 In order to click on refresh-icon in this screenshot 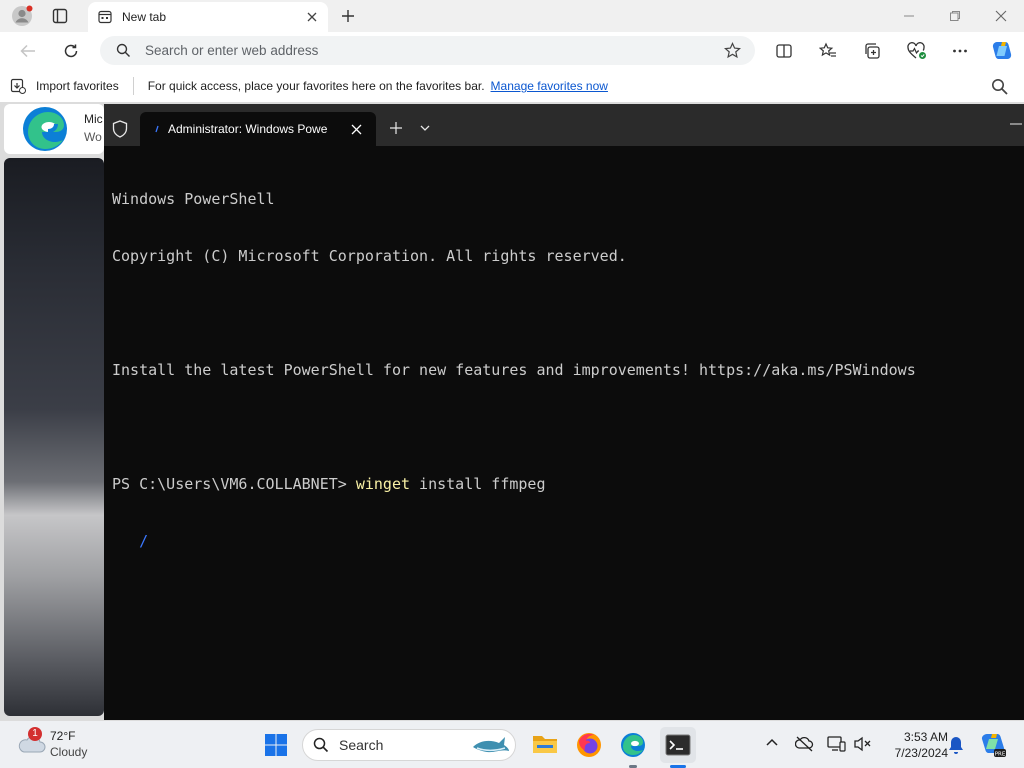, I will do `click(71, 51)`.